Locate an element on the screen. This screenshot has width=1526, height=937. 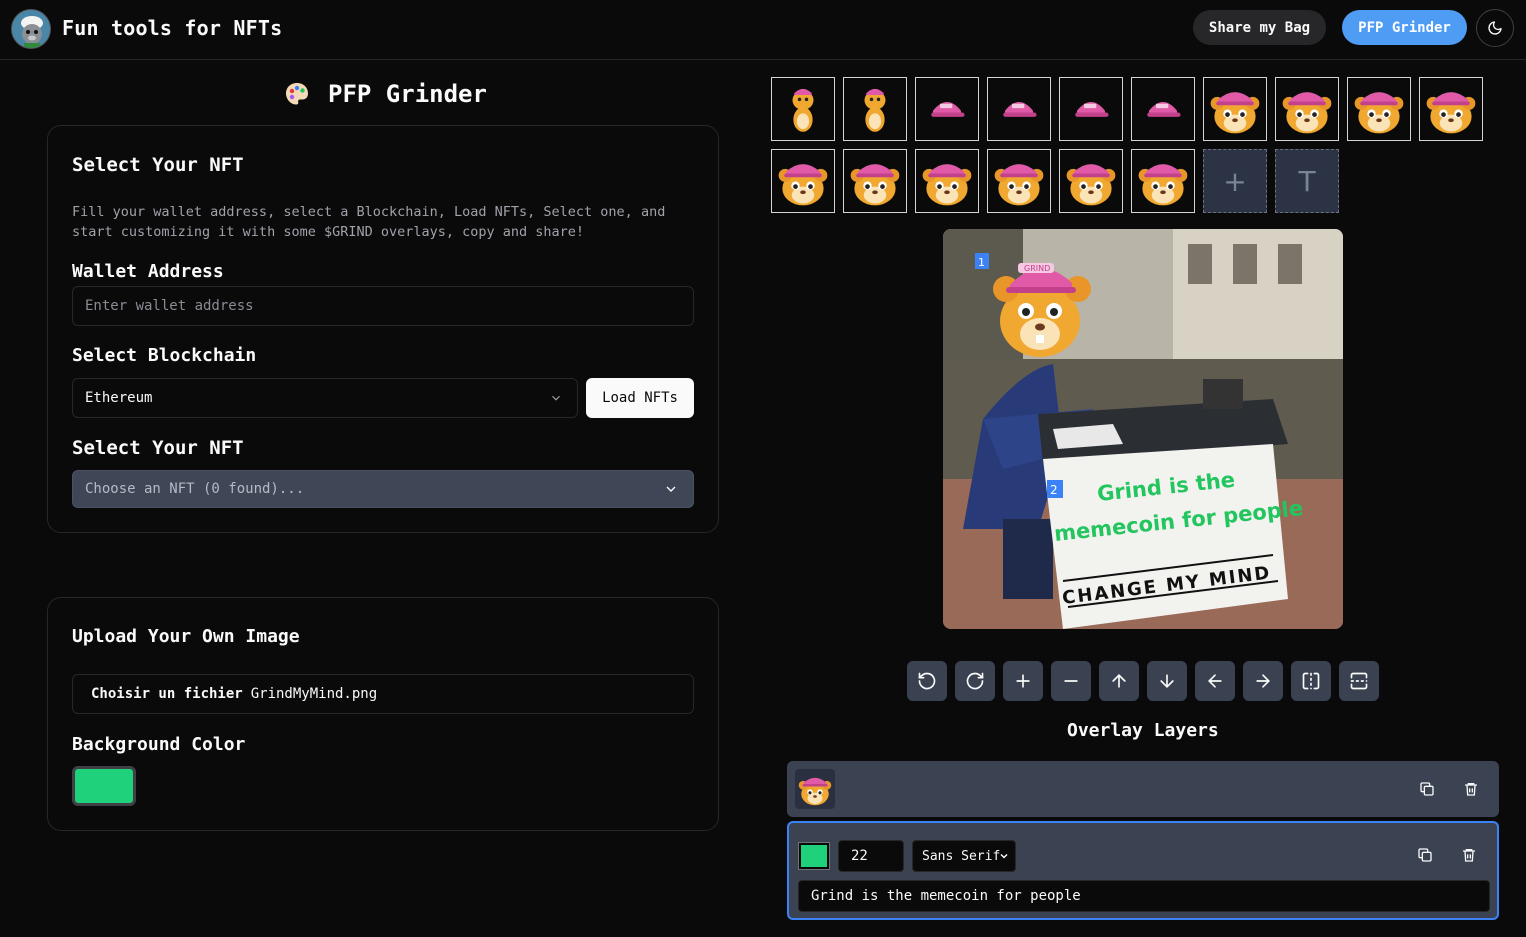
font-family-select: Sans Serif is located at coordinates (964, 856).